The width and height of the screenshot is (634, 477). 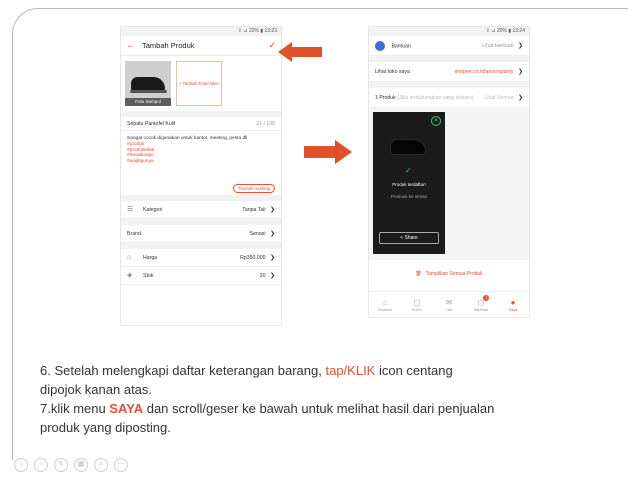 I want to click on tab-label: Notifikasi, so click(x=481, y=309).